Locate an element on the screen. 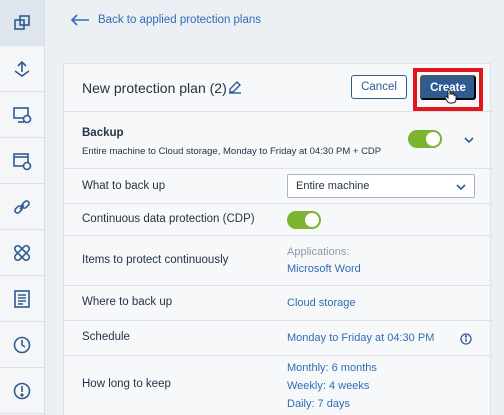 This screenshot has height=415, width=504. where-to-back-up-label: Where to back up is located at coordinates (127, 302).